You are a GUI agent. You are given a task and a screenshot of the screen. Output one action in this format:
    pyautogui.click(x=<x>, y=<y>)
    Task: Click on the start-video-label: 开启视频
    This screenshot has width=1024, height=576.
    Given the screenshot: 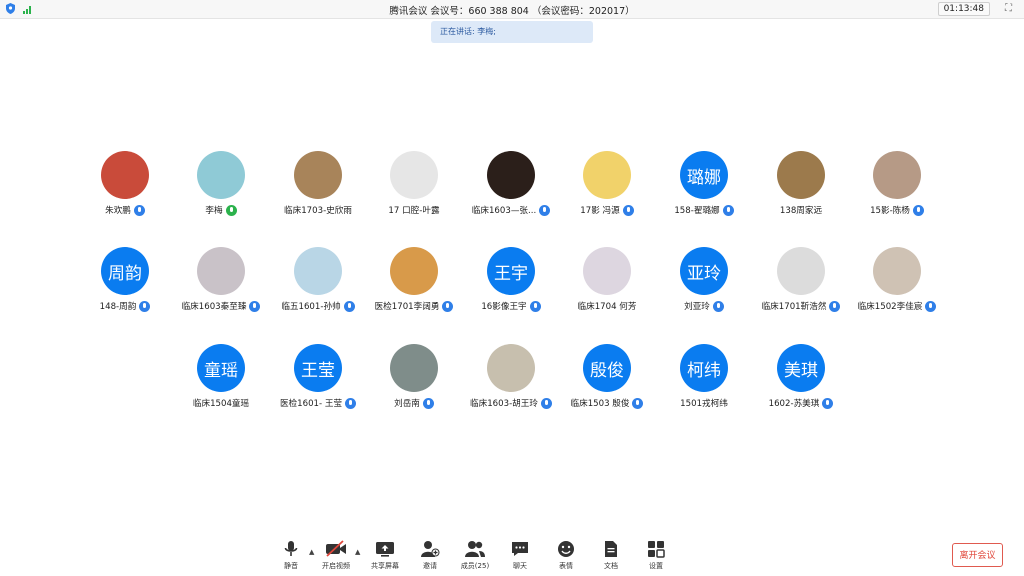 What is the action you would take?
    pyautogui.click(x=336, y=566)
    